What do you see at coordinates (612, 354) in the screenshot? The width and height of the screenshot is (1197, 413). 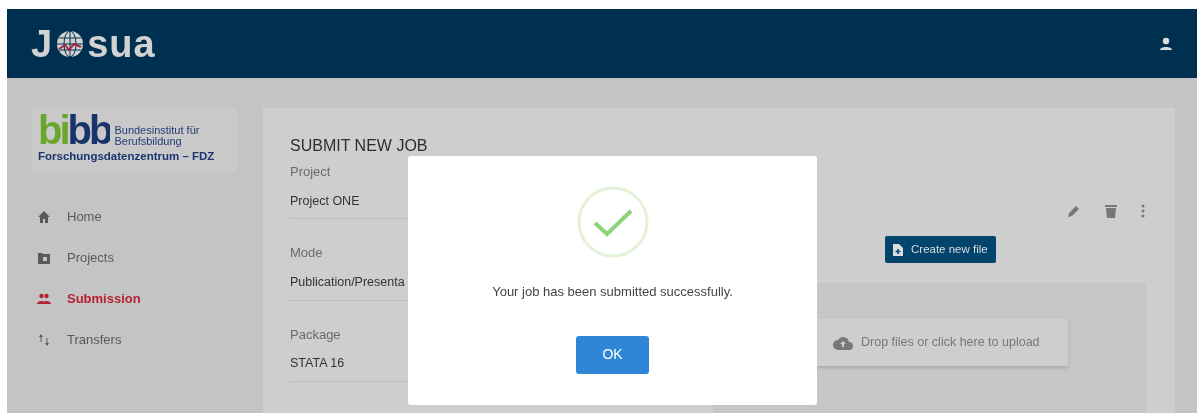 I see `ok-button: OK` at bounding box center [612, 354].